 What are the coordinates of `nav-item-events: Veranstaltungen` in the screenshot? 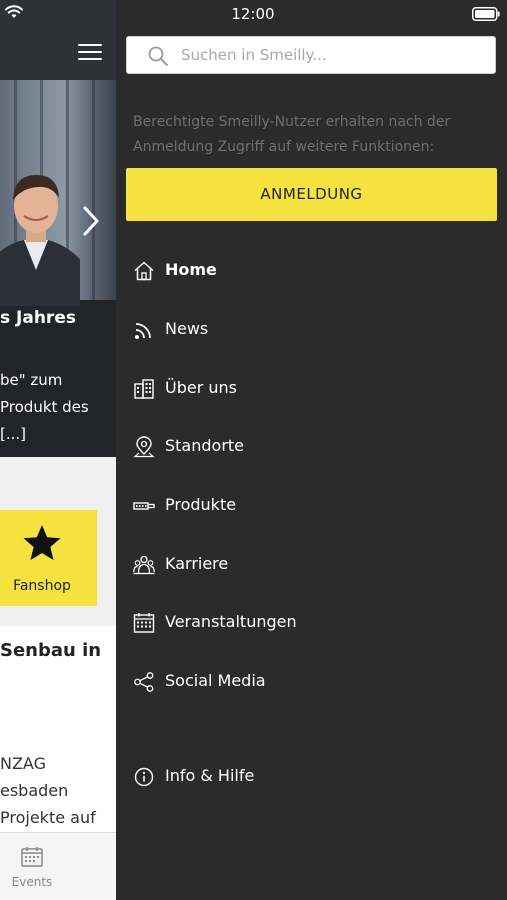 It's located at (311, 623).